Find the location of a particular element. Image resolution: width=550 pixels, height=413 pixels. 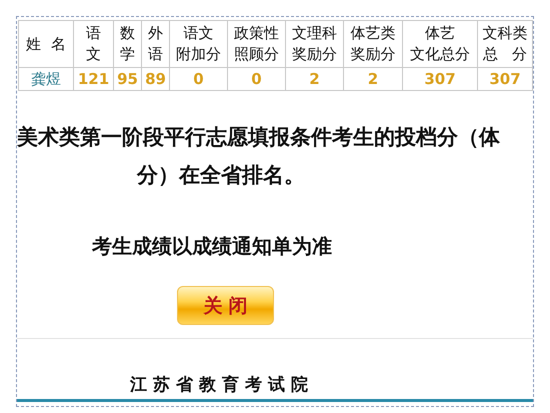

column-header: 语 文 is located at coordinates (94, 44).